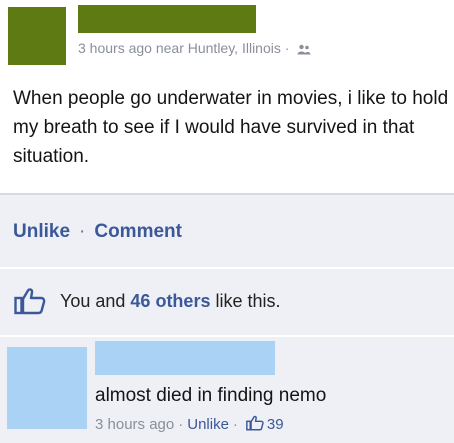 Image resolution: width=454 pixels, height=443 pixels. I want to click on likes-text: You and 46 others like this., so click(170, 301).